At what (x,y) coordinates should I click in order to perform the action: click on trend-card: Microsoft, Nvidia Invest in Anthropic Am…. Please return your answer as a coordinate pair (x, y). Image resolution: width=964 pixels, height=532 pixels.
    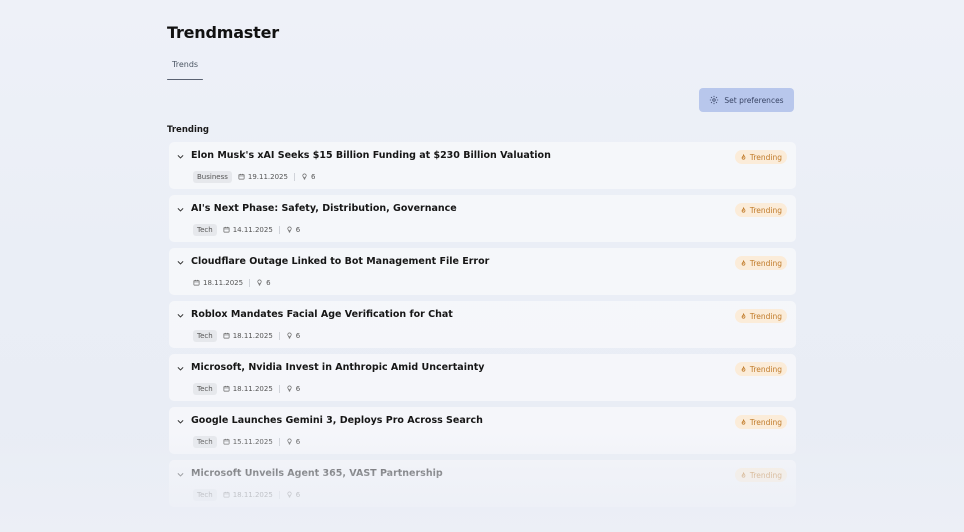
    Looking at the image, I should click on (482, 377).